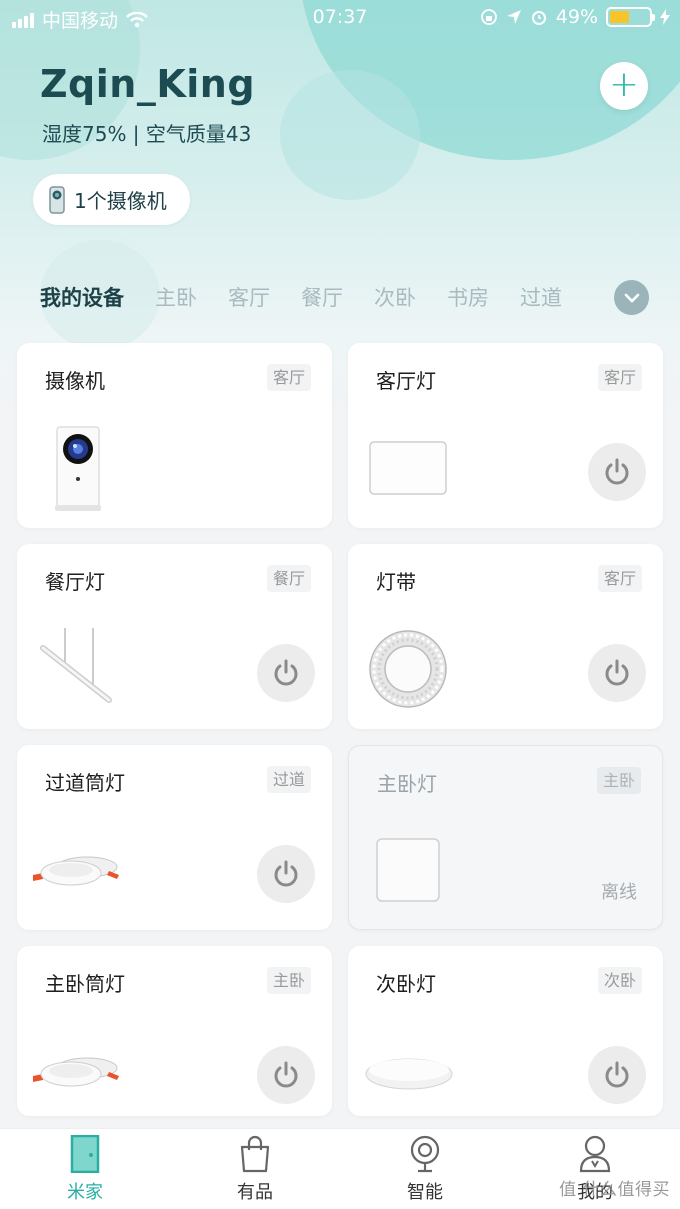 The width and height of the screenshot is (680, 1209). What do you see at coordinates (538, 18) in the screenshot?
I see `alarm-icon` at bounding box center [538, 18].